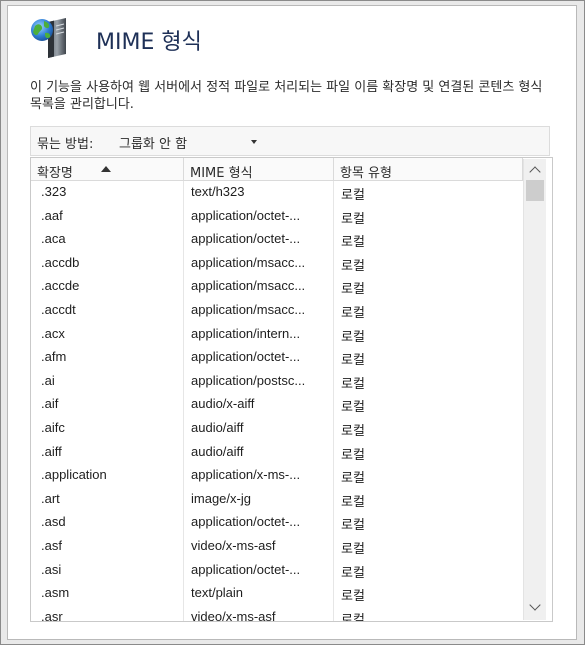  Describe the element at coordinates (53, 522) in the screenshot. I see `extension-cell: .asd` at that location.